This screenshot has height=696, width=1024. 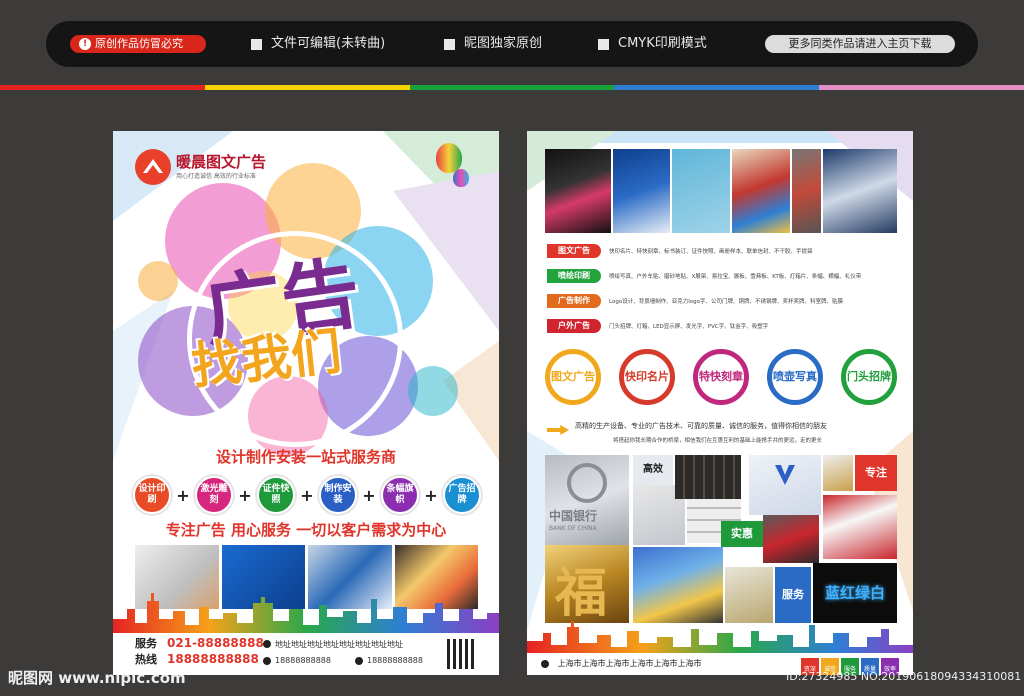 What do you see at coordinates (214, 495) in the screenshot?
I see `service-circle: 激光雕刻` at bounding box center [214, 495].